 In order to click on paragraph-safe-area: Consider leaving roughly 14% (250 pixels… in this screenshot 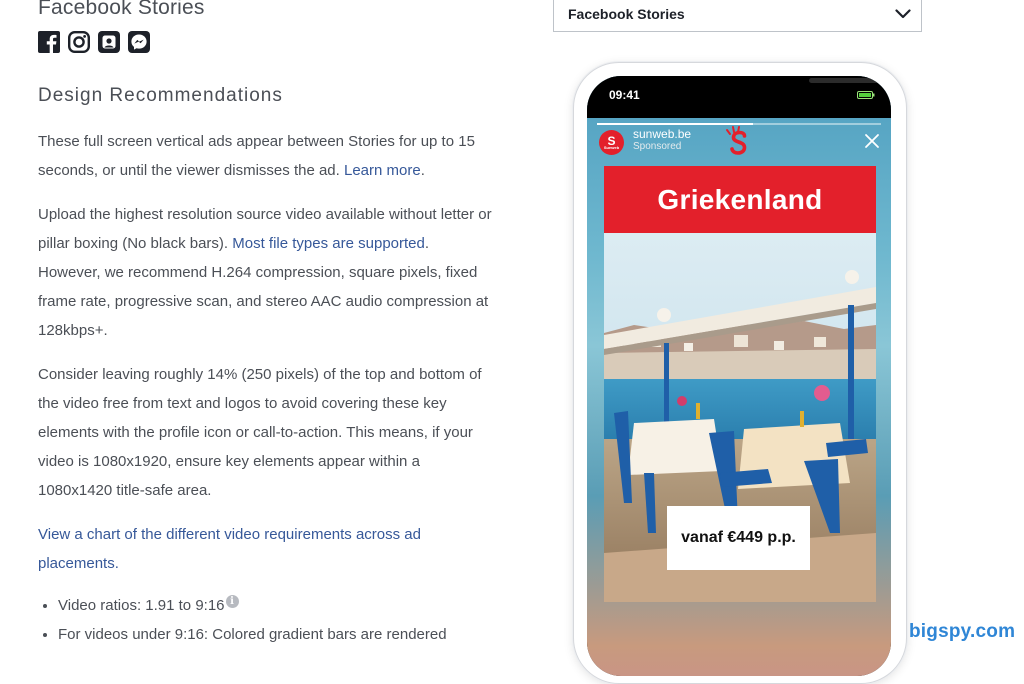, I will do `click(260, 432)`.